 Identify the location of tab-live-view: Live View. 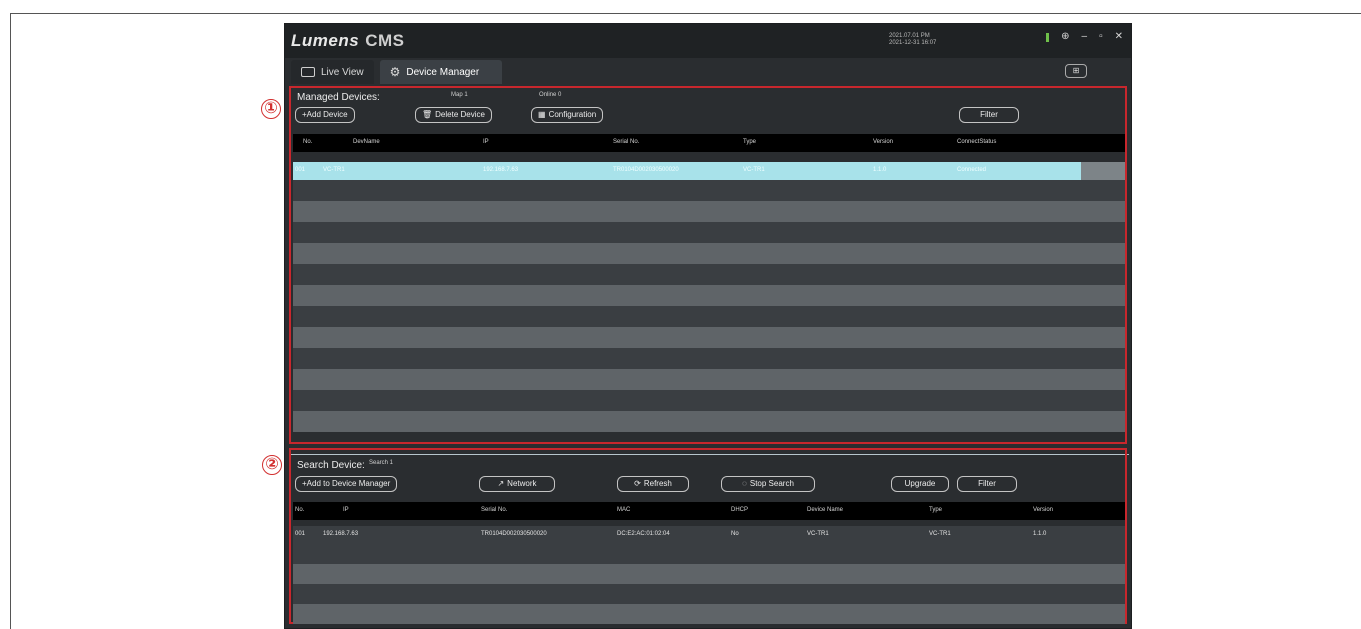
(332, 72).